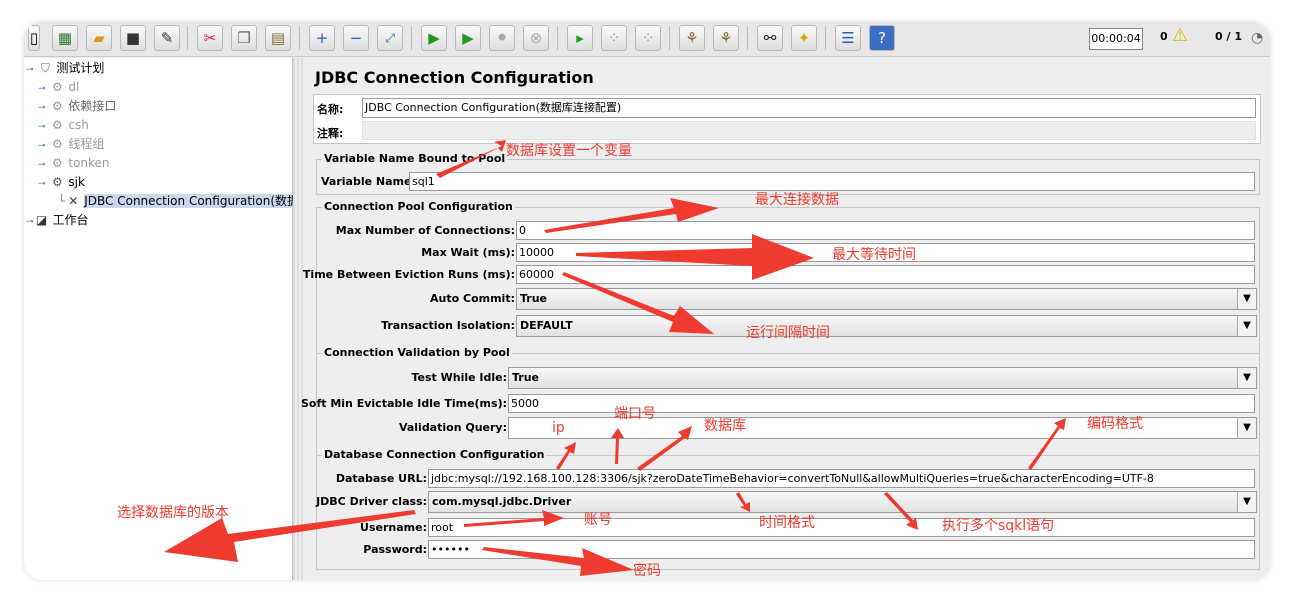 The width and height of the screenshot is (1293, 603). Describe the element at coordinates (664, 448) in the screenshot. I see `arrow-database` at that location.